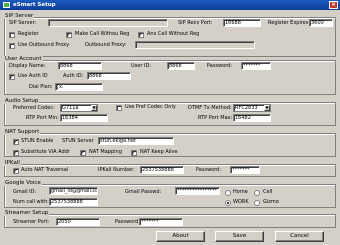 The height and width of the screenshot is (245, 340). What do you see at coordinates (16, 171) in the screenshot?
I see `auto-nat-traversal-checkbox: ✓` at bounding box center [16, 171].